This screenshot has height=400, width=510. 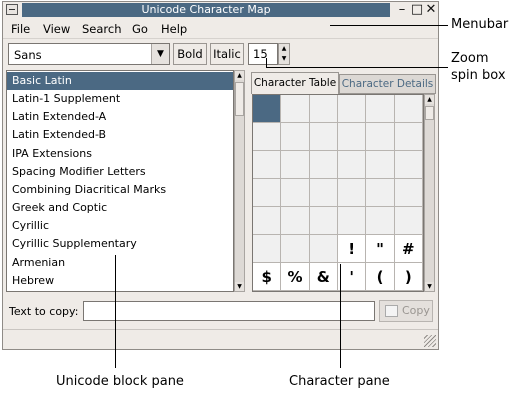 What do you see at coordinates (416, 310) in the screenshot?
I see `copy-button-label: Copy` at bounding box center [416, 310].